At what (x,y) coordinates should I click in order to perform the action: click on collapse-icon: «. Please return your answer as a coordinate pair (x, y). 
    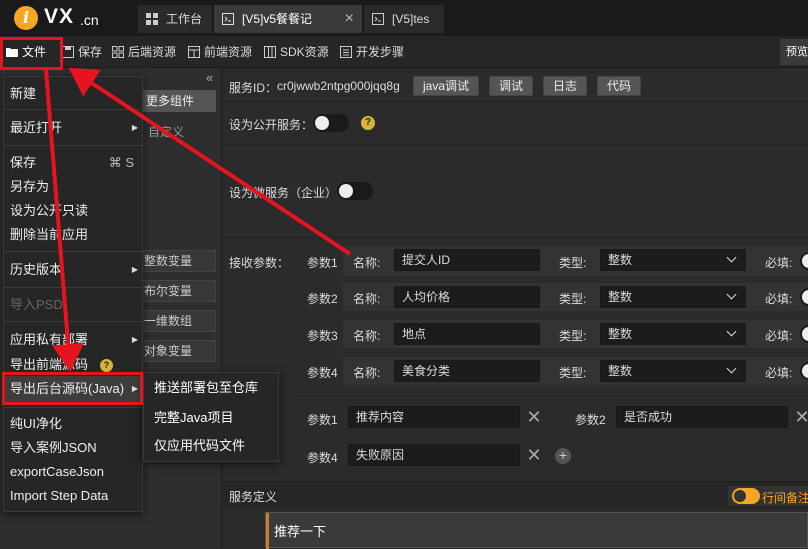
    Looking at the image, I should click on (209, 77).